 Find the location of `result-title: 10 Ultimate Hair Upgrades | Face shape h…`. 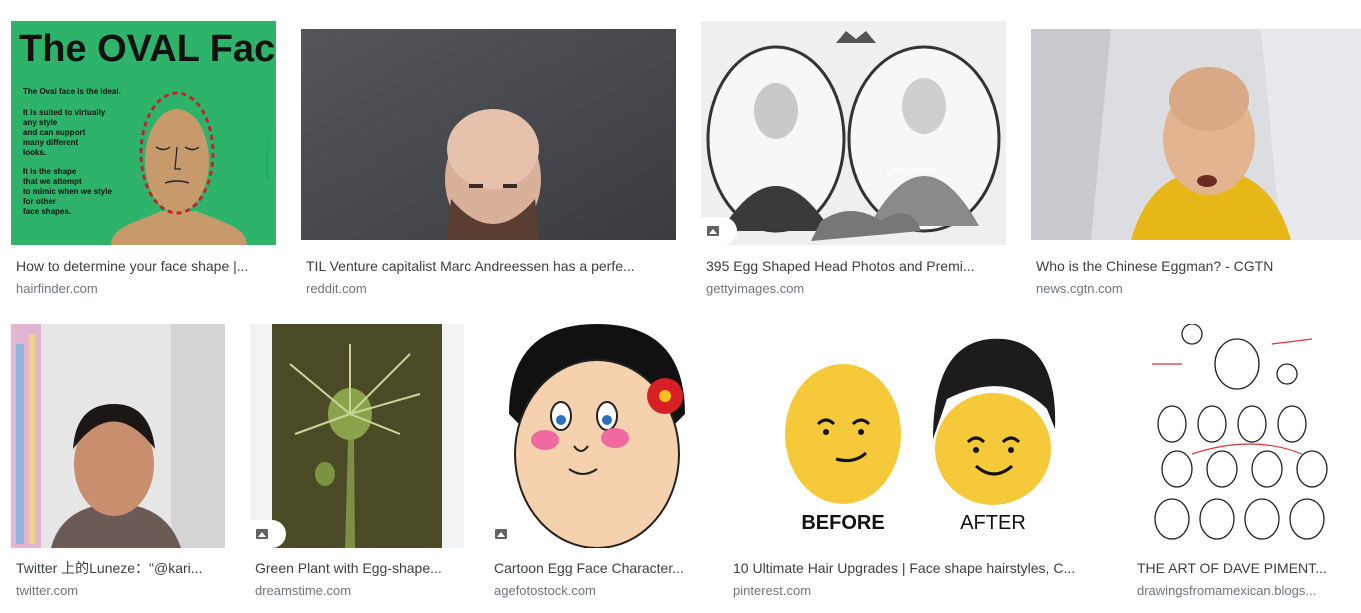

result-title: 10 Ultimate Hair Upgrades | Face shape h… is located at coordinates (919, 568).